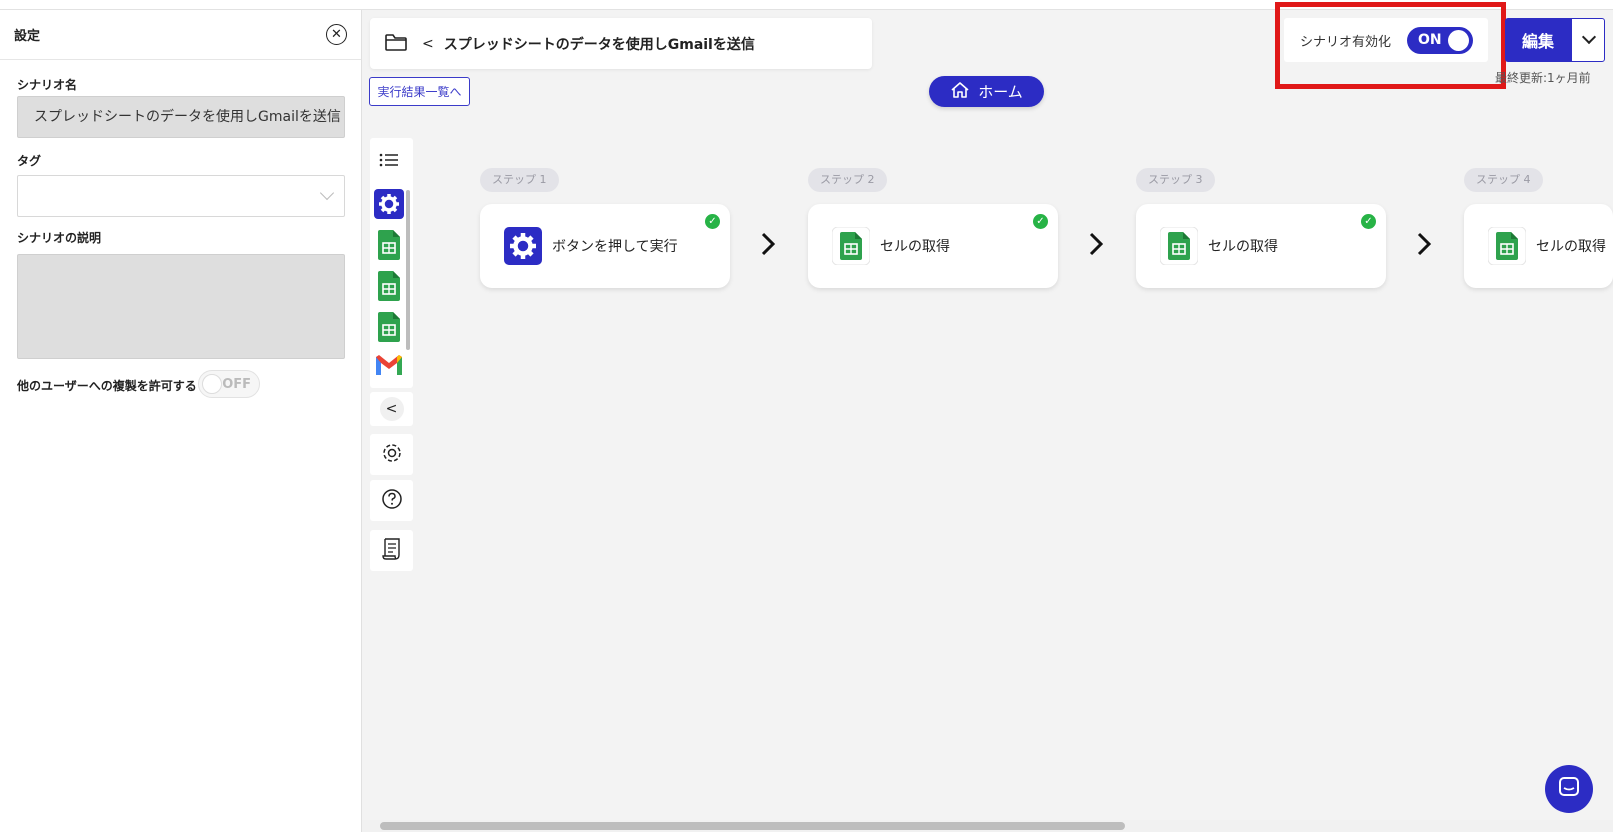 Image resolution: width=1613 pixels, height=832 pixels. I want to click on help-icon, so click(392, 501).